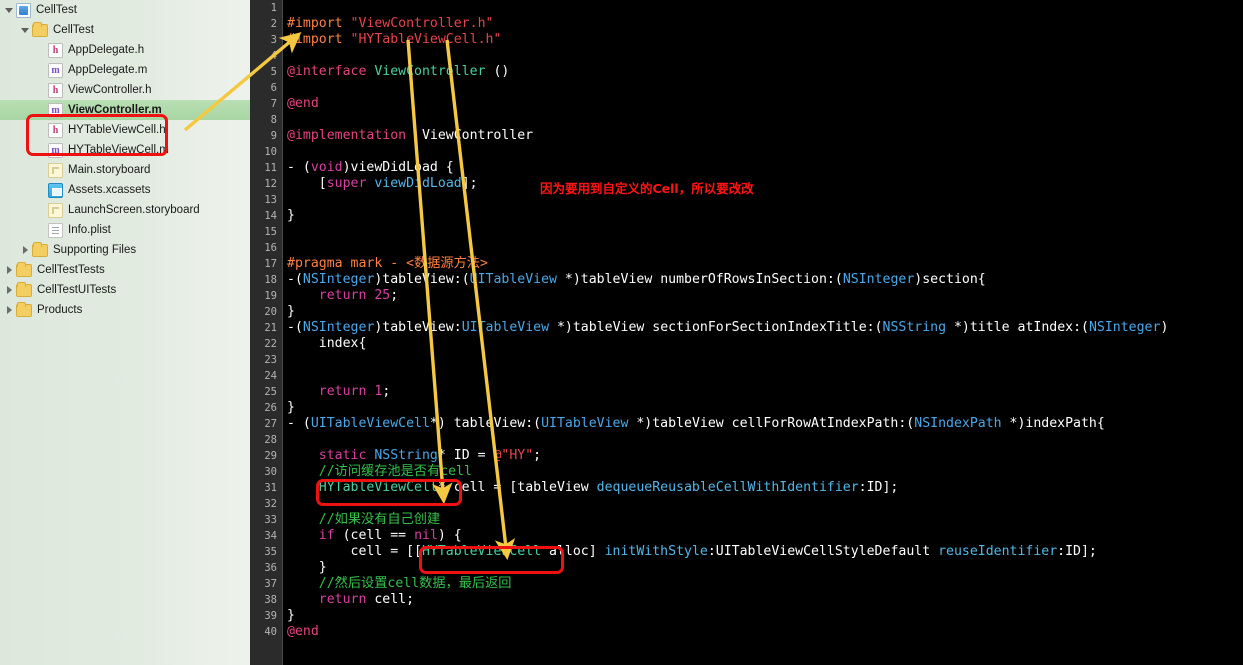 Image resolution: width=1243 pixels, height=665 pixels. I want to click on line-number: 18, so click(270, 280).